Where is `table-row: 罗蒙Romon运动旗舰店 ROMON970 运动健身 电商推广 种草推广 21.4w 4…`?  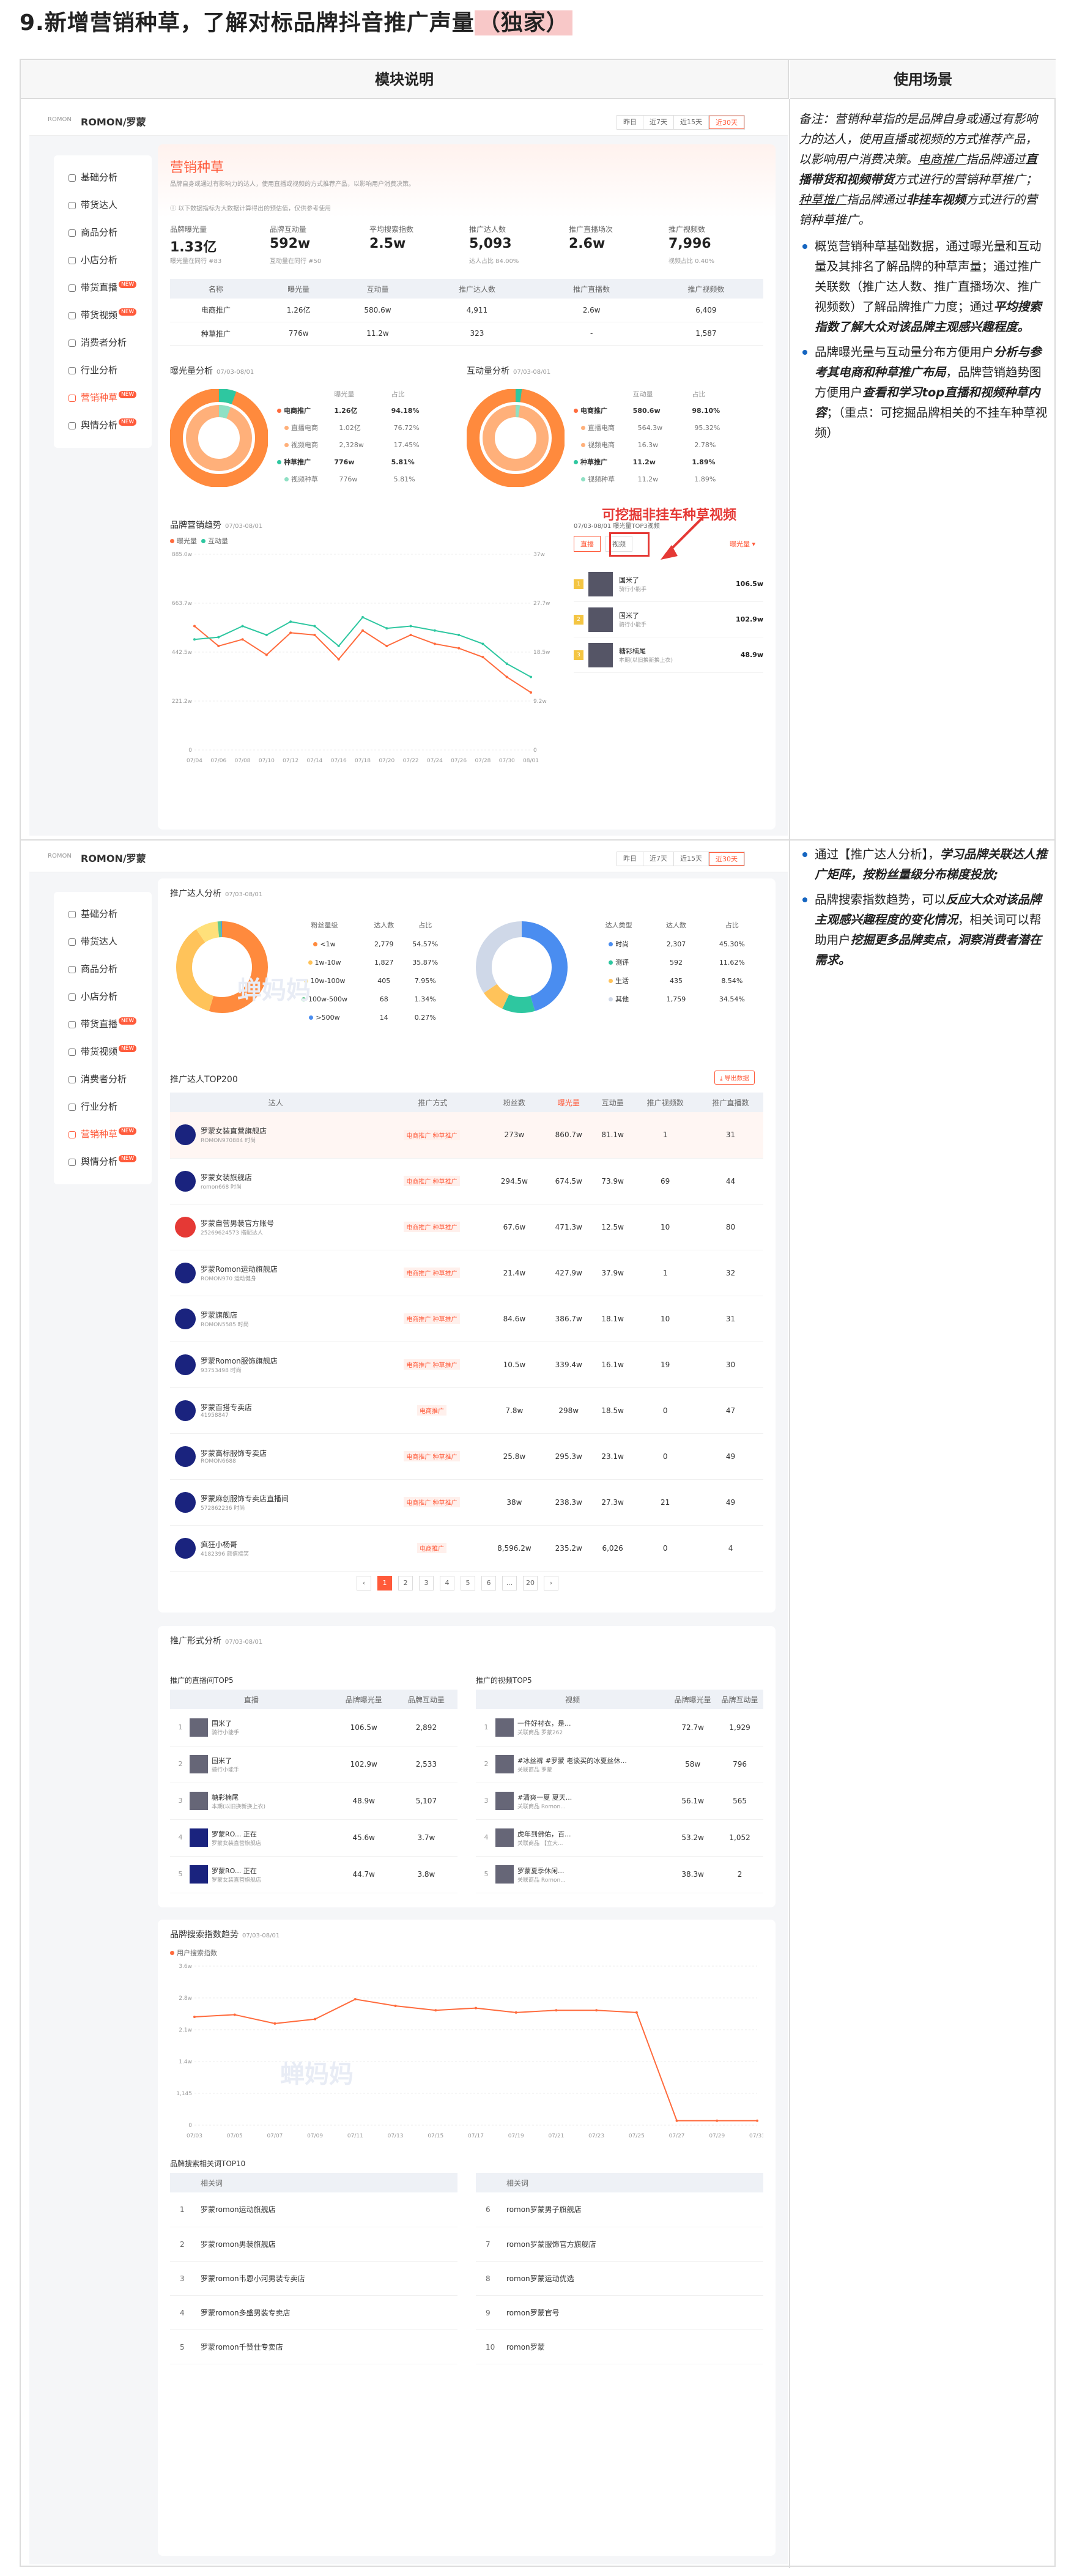 table-row: 罗蒙Romon运动旗舰店 ROMON970 运动健身 电商推广 种草推广 21.4w 4… is located at coordinates (466, 1273).